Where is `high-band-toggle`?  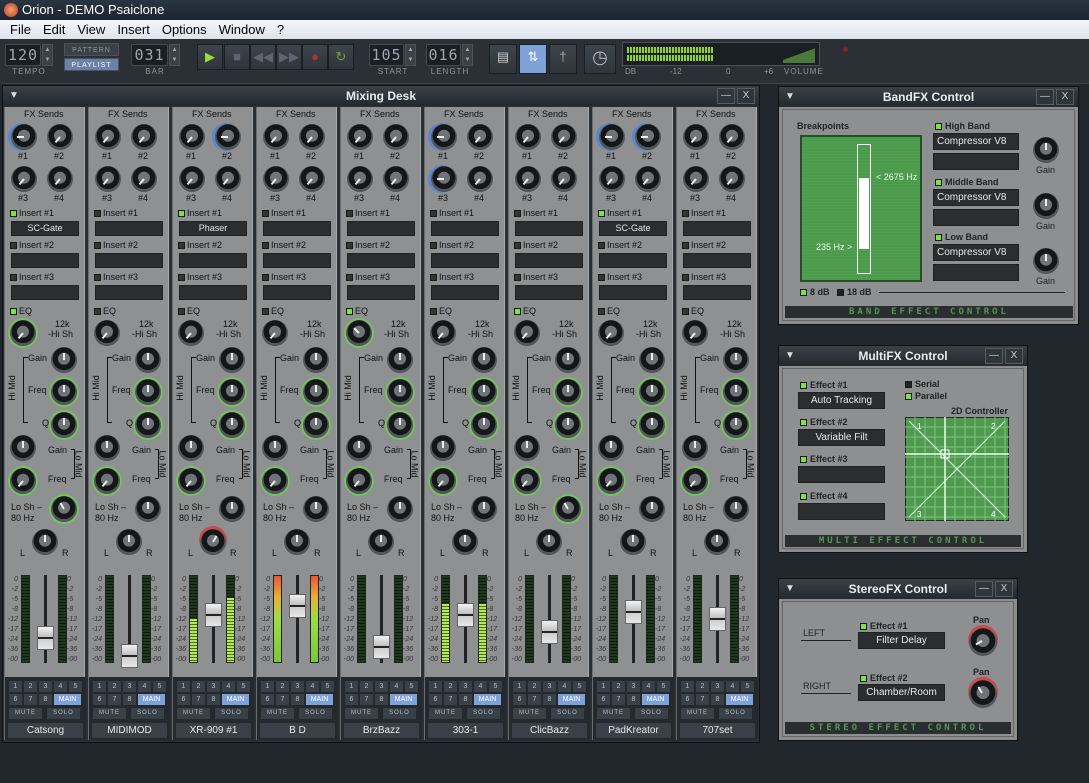
high-band-toggle is located at coordinates (938, 126).